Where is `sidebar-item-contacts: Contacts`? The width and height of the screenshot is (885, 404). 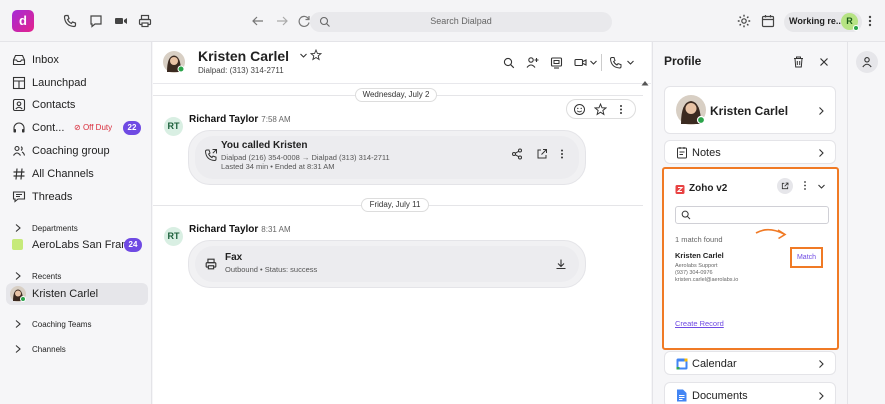 sidebar-item-contacts: Contacts is located at coordinates (77, 105).